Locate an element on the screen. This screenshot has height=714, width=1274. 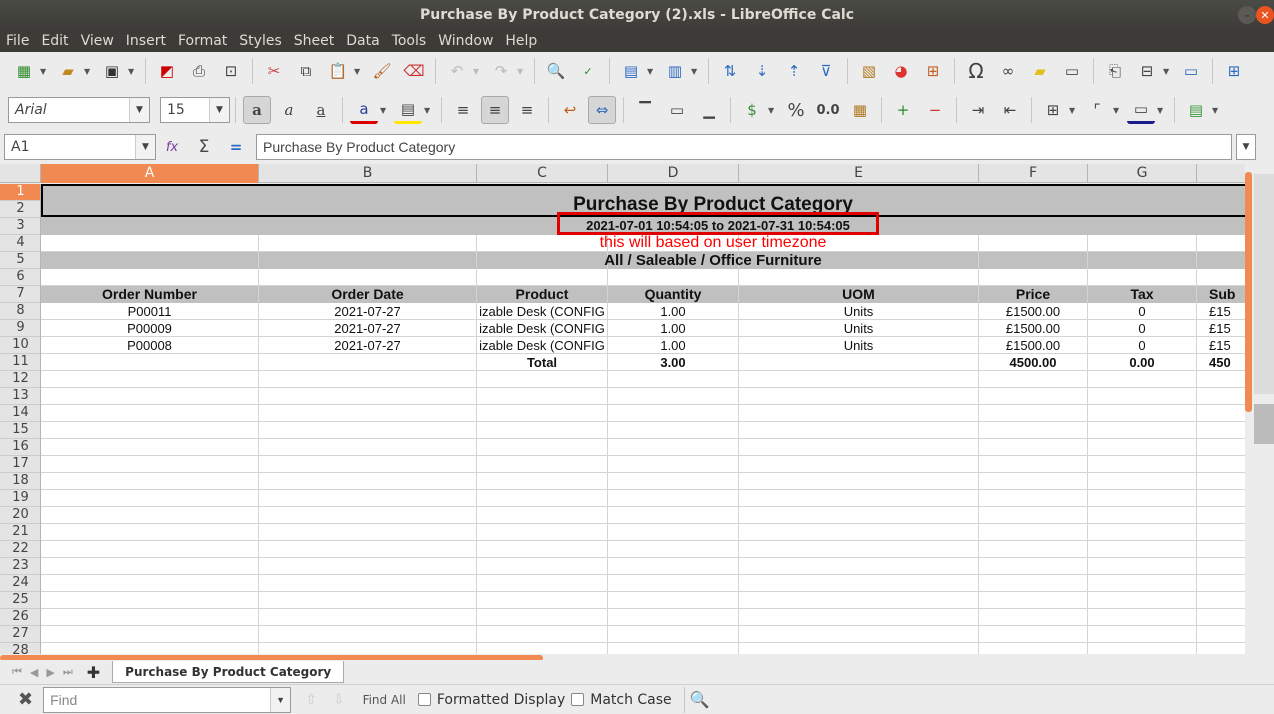
new-document-icon: ▦ is located at coordinates (24, 71).